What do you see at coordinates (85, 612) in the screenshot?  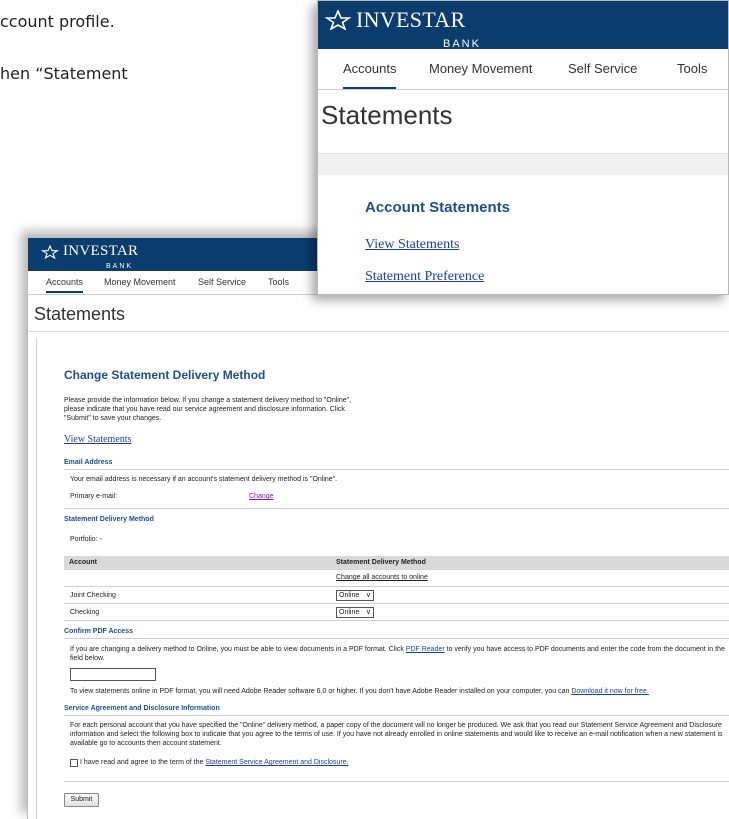 I see `account-name: Checking` at bounding box center [85, 612].